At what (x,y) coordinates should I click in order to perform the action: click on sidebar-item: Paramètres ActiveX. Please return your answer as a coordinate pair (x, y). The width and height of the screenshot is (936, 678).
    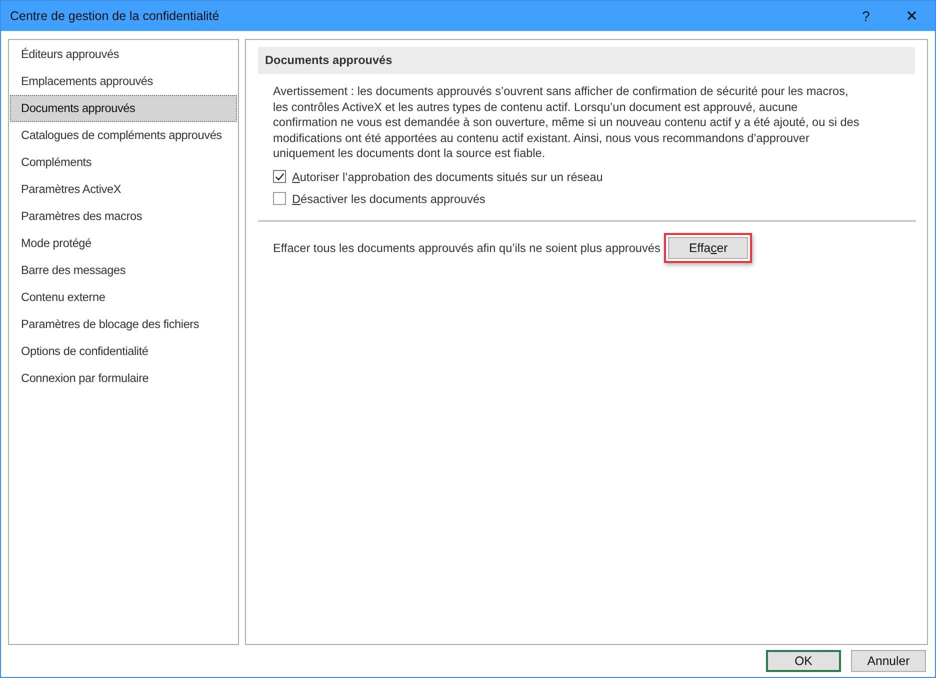
    Looking at the image, I should click on (123, 189).